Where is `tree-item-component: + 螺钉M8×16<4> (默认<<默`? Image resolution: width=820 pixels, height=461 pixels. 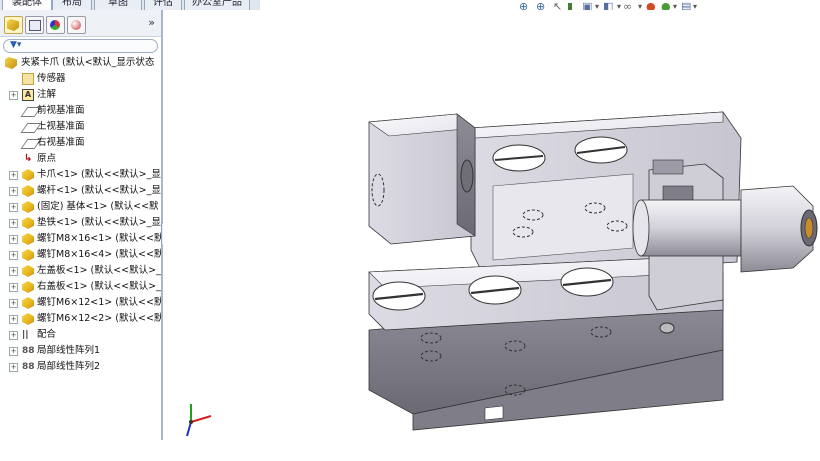
tree-item-component: + 螺钉M8×16<4> (默认<<默 is located at coordinates (80, 255).